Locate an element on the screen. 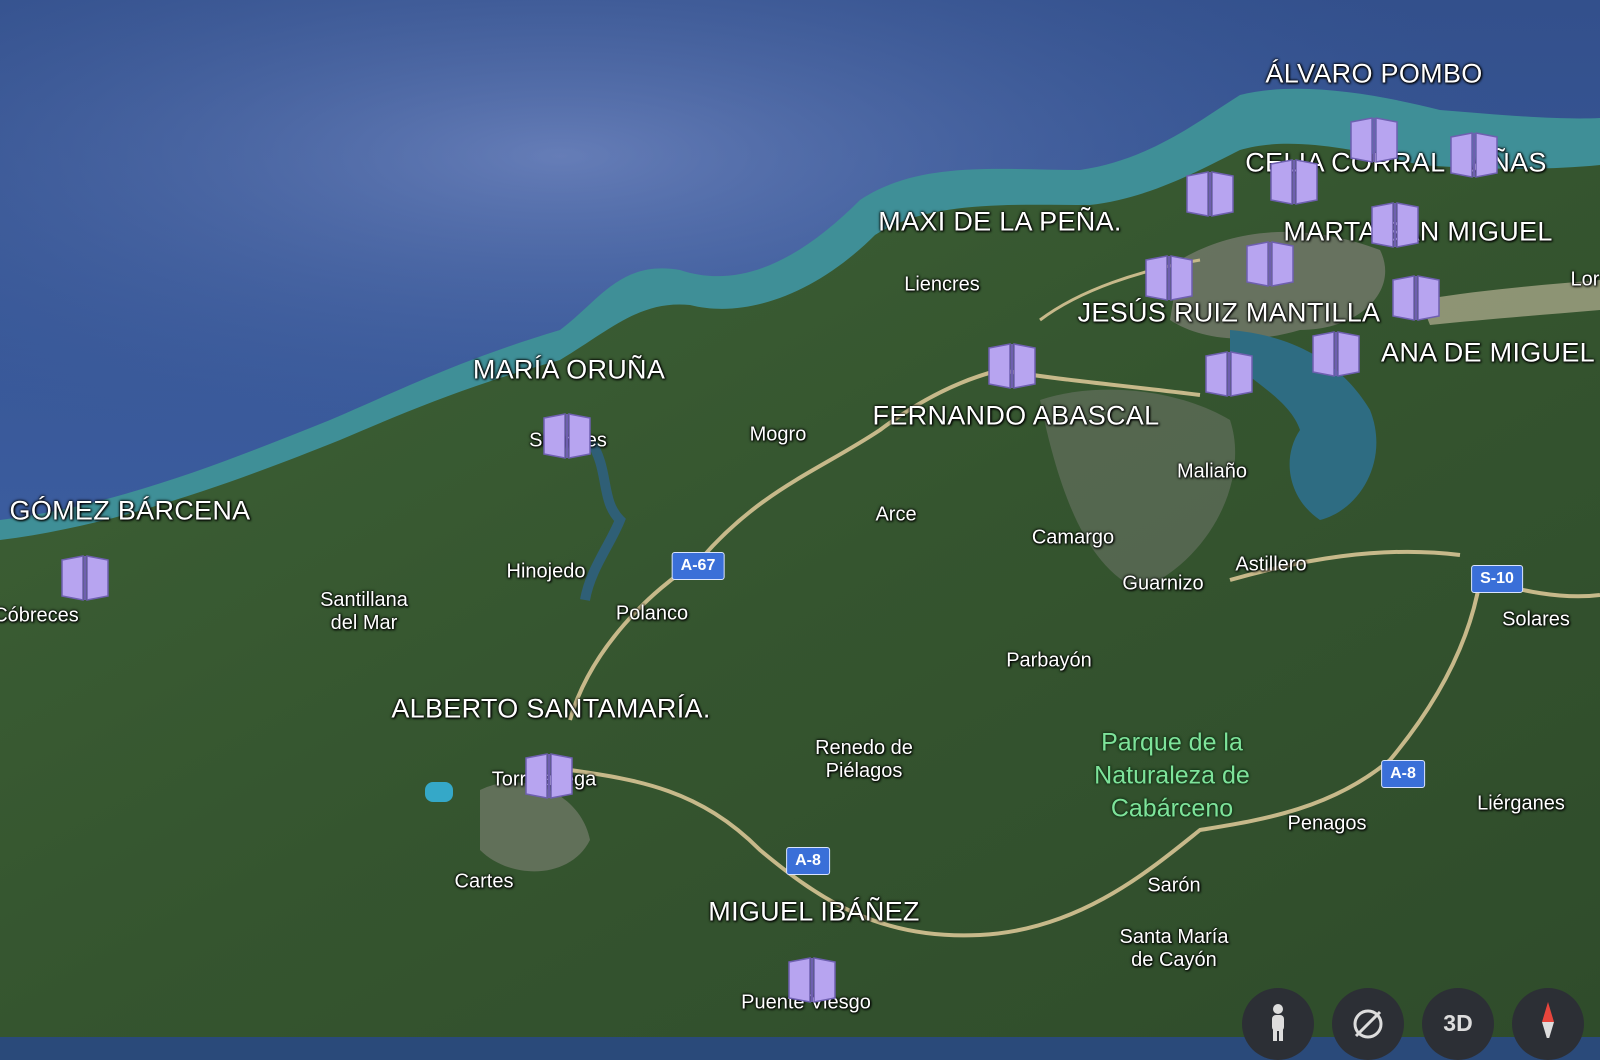  compass-icon is located at coordinates (1548, 1020).